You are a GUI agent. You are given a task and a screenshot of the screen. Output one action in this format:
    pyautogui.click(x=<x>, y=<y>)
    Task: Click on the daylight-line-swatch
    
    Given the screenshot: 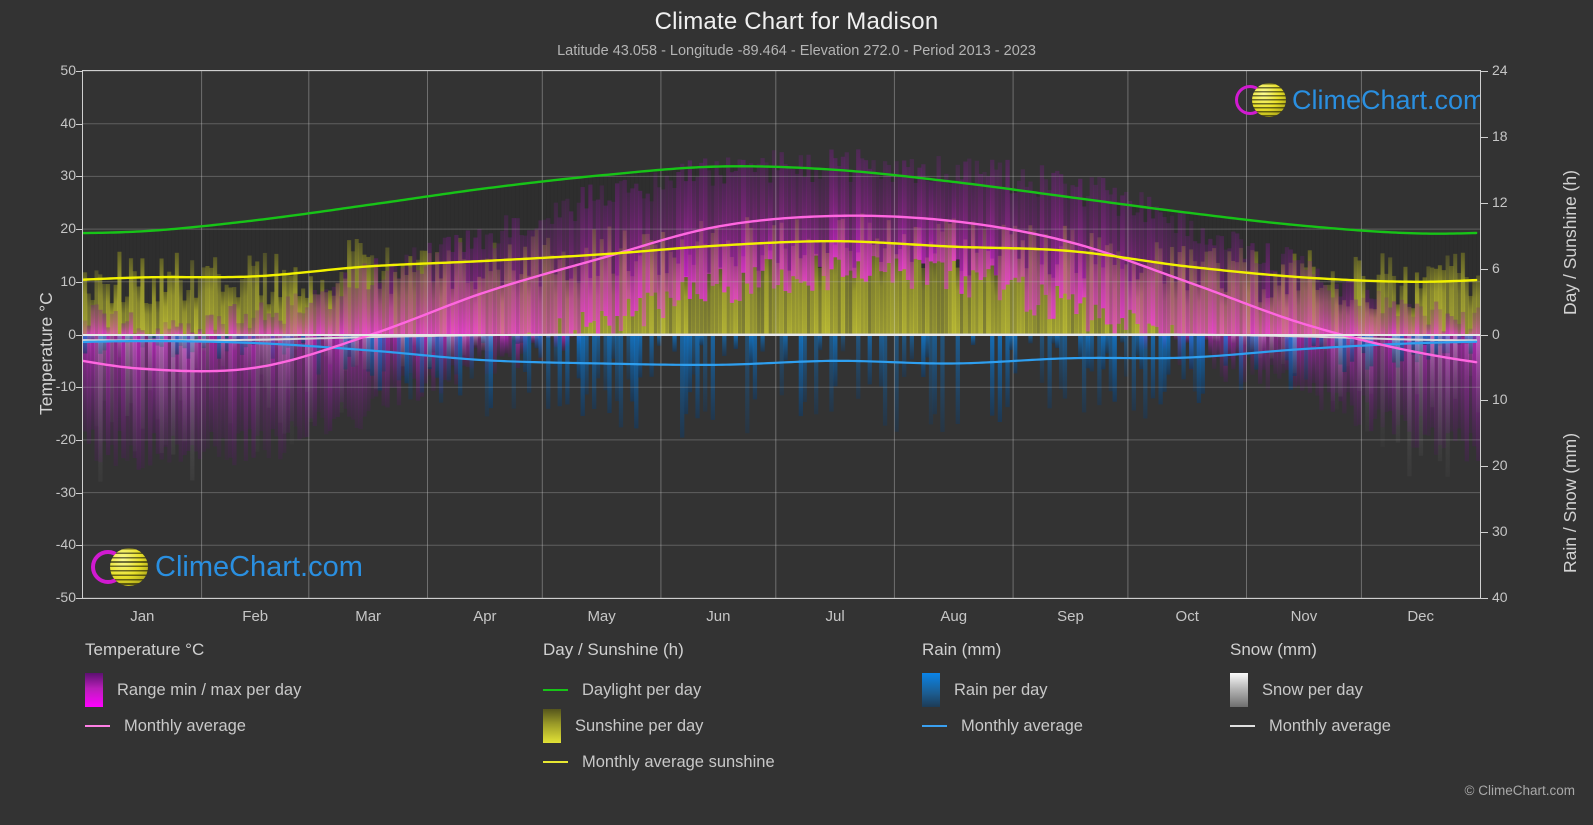 What is the action you would take?
    pyautogui.click(x=555, y=690)
    